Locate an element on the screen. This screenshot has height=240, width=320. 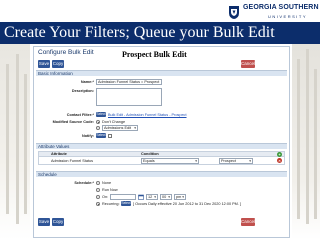
schedule-date-input is located at coordinates (123, 197).